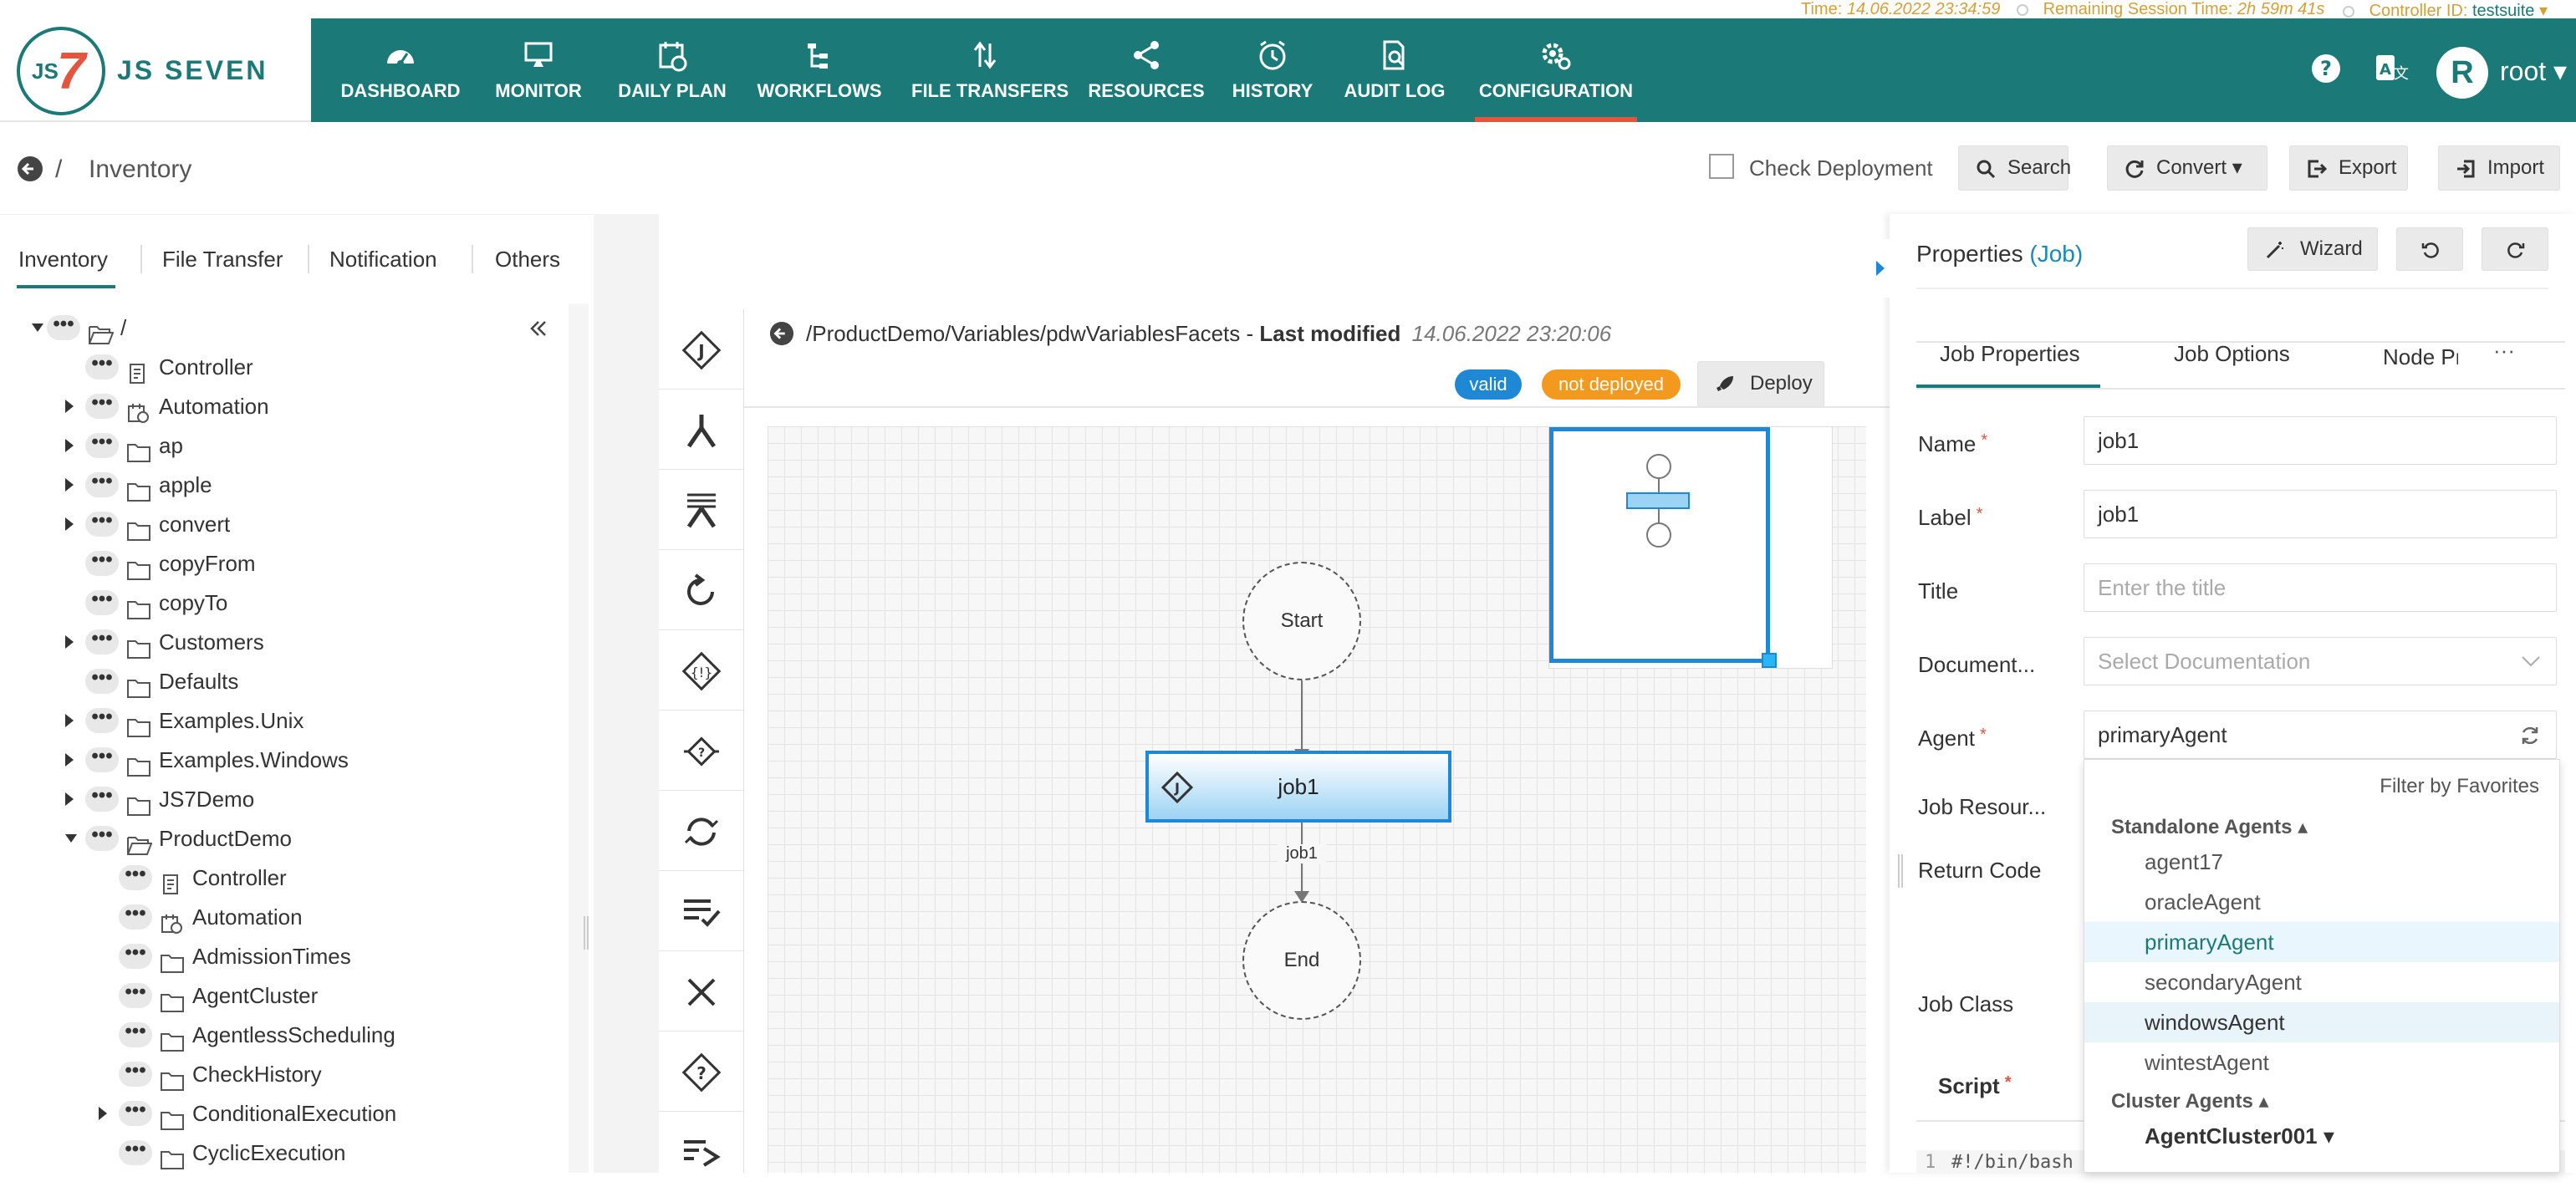 This screenshot has height=1192, width=2576. Describe the element at coordinates (1974, 1086) in the screenshot. I see `script-tab: Script *` at that location.